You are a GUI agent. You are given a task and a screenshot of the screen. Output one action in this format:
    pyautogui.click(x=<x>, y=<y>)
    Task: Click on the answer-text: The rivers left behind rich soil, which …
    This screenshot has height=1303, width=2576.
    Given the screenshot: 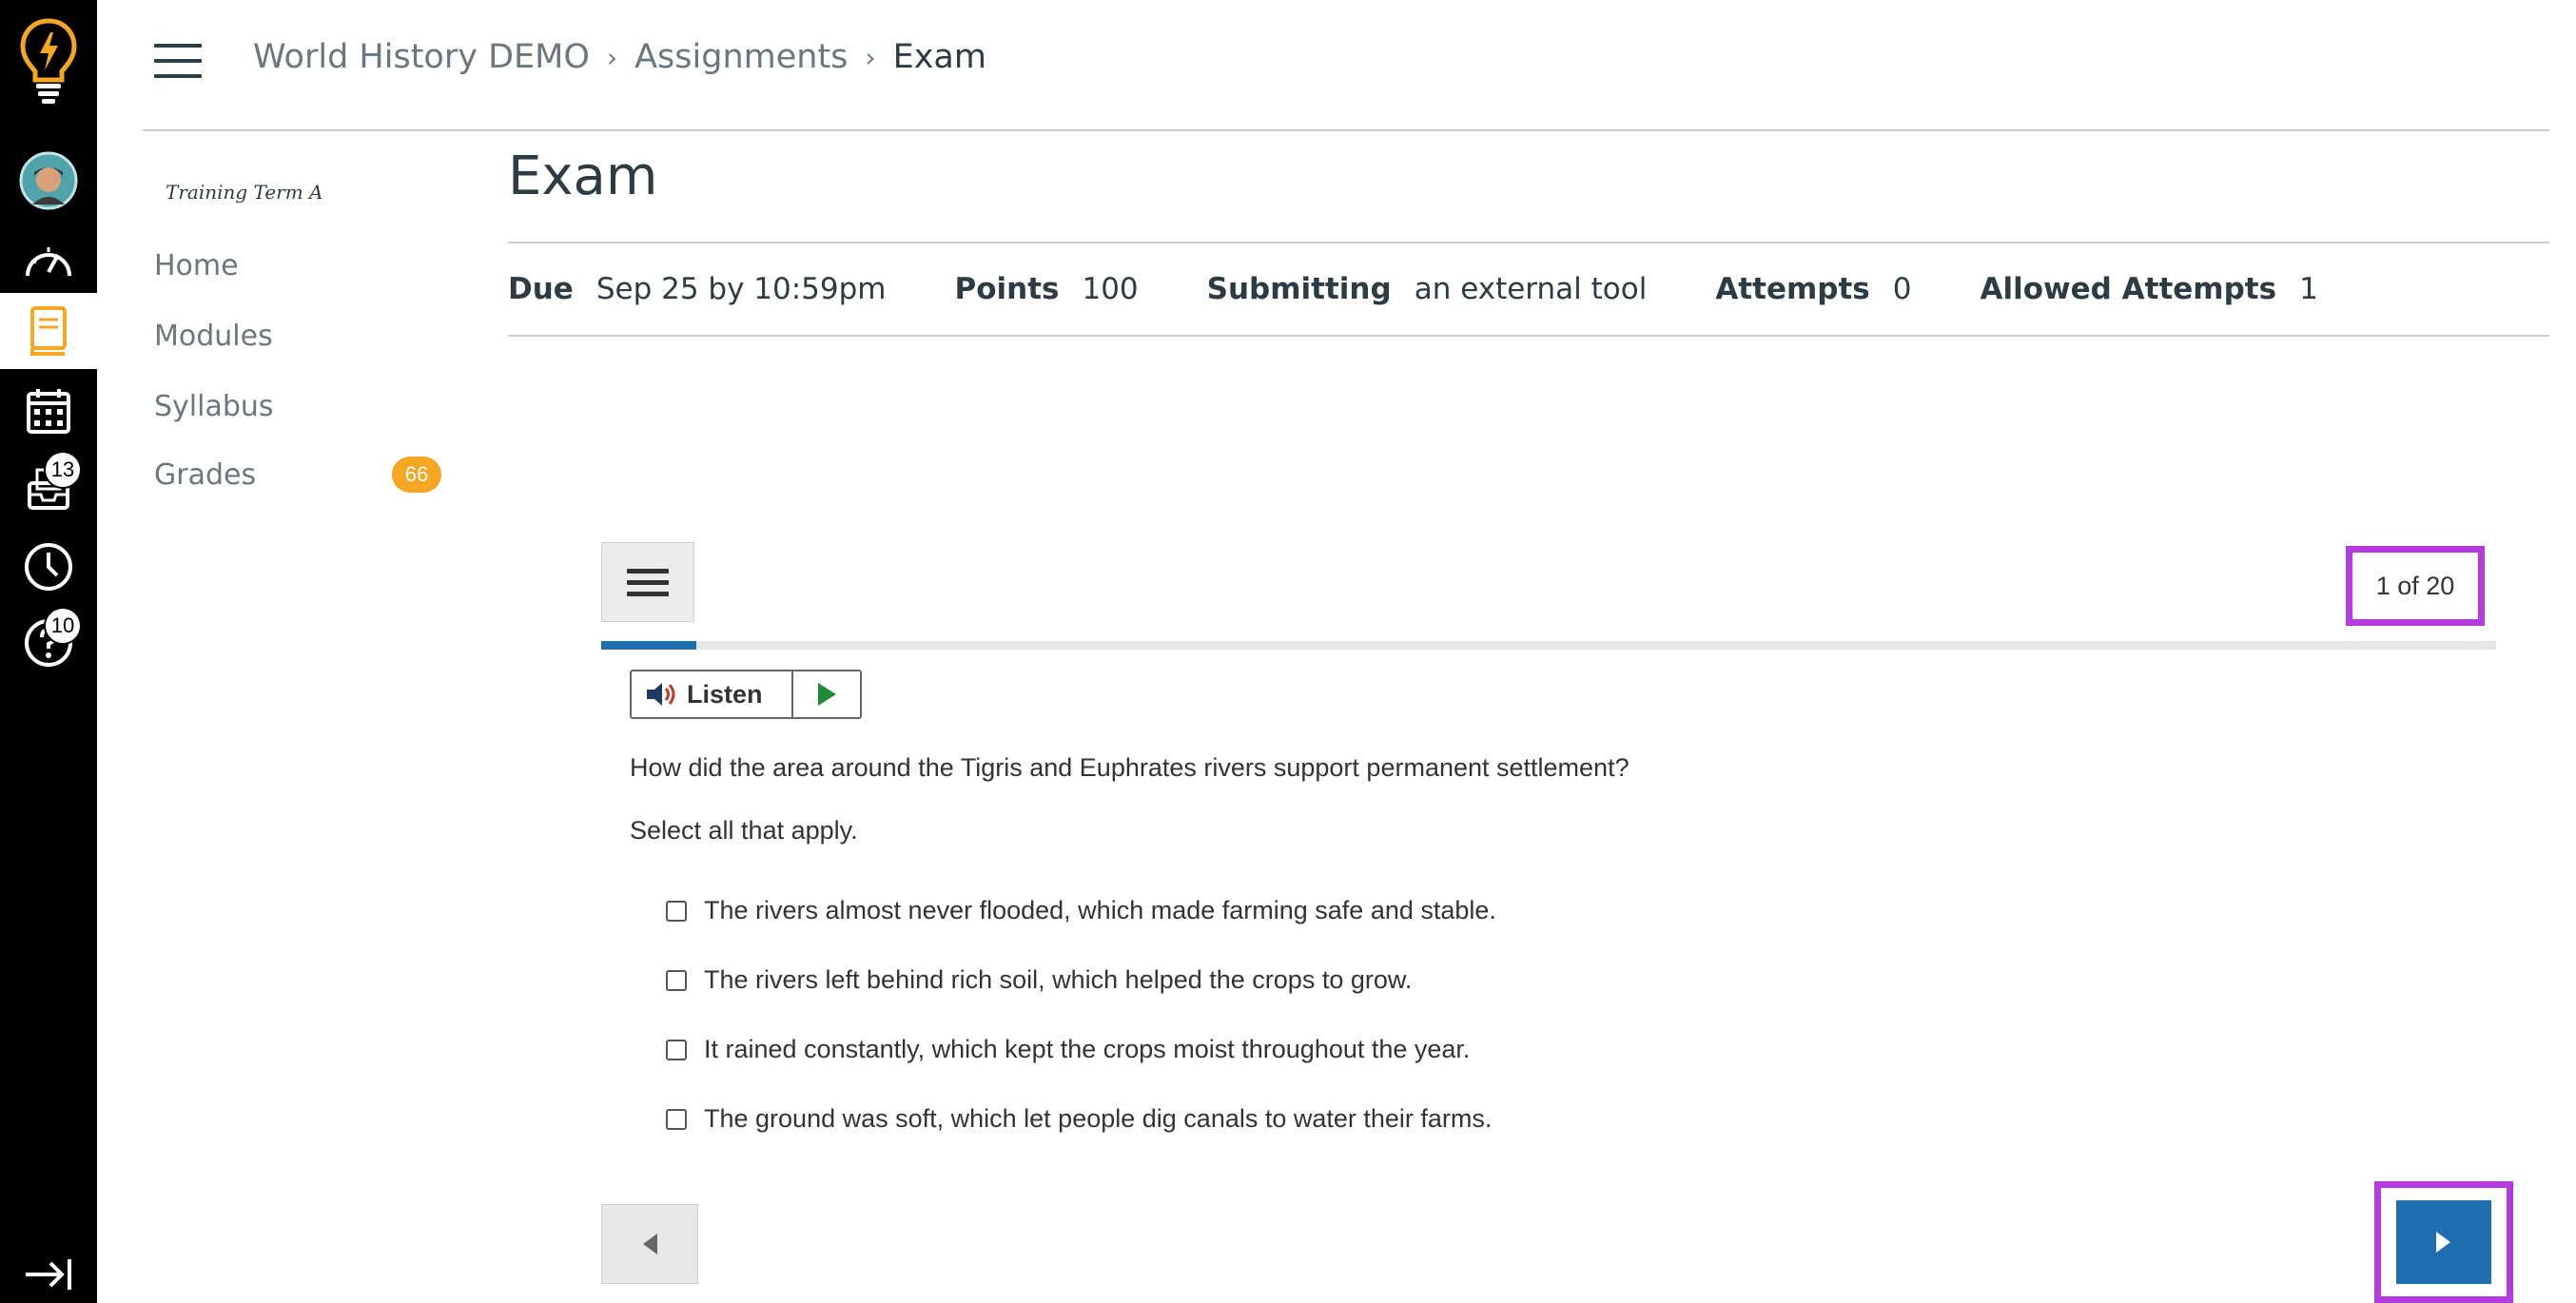 What is the action you would take?
    pyautogui.click(x=1058, y=979)
    